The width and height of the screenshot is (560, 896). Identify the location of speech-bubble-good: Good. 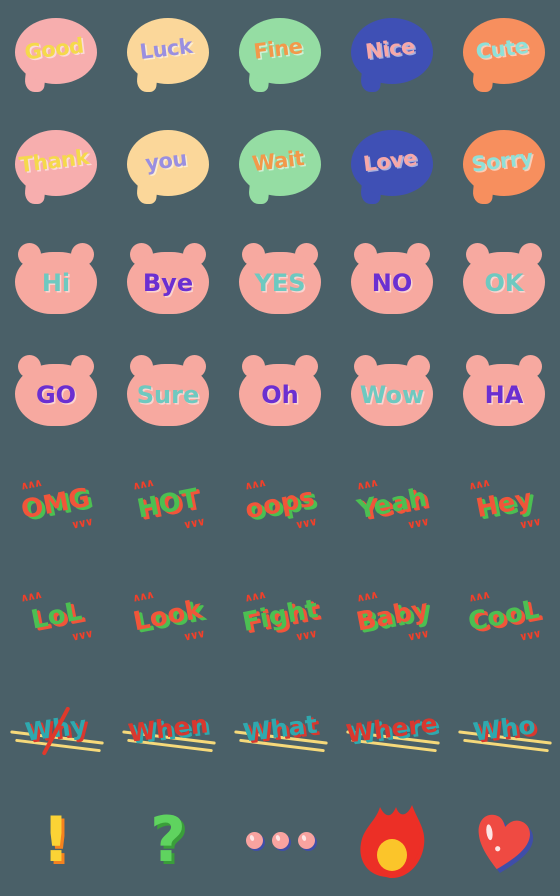
(56, 56).